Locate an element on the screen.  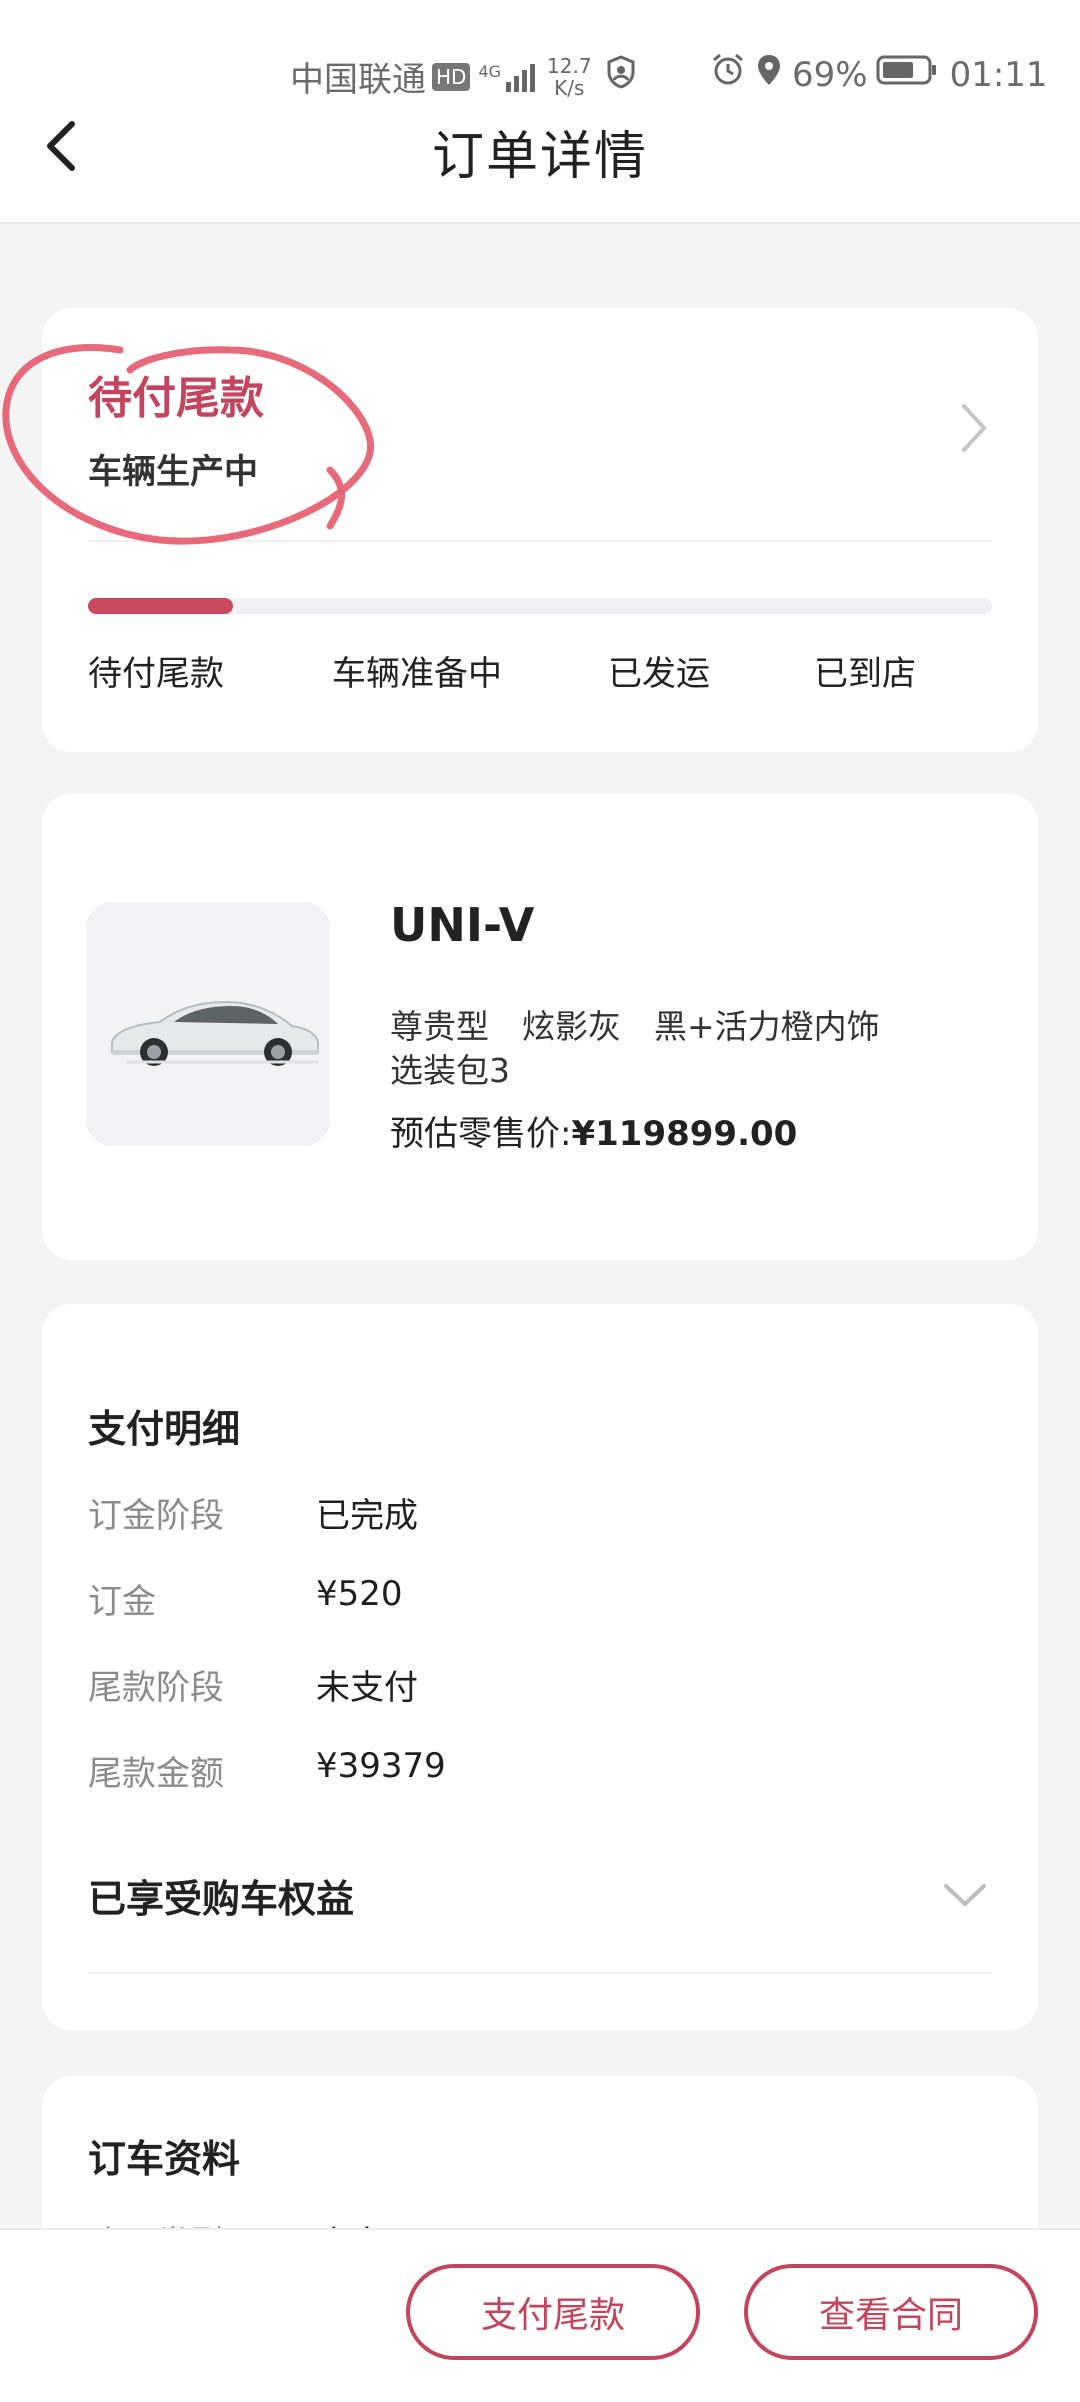
location-icon is located at coordinates (769, 74).